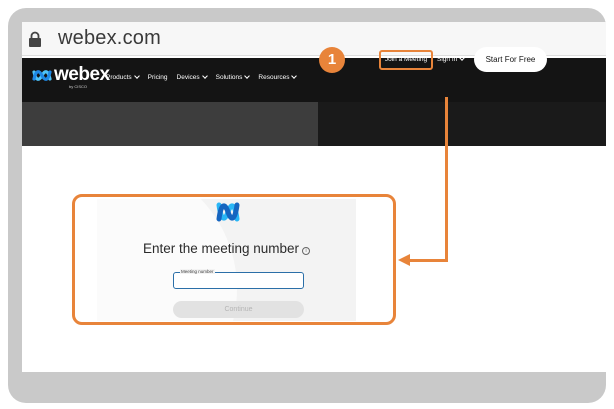  I want to click on nav-item-products: Products, so click(123, 77).